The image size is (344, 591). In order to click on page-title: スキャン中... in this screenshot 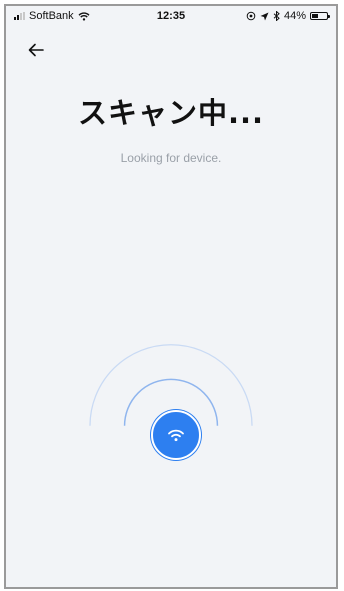, I will do `click(171, 113)`.